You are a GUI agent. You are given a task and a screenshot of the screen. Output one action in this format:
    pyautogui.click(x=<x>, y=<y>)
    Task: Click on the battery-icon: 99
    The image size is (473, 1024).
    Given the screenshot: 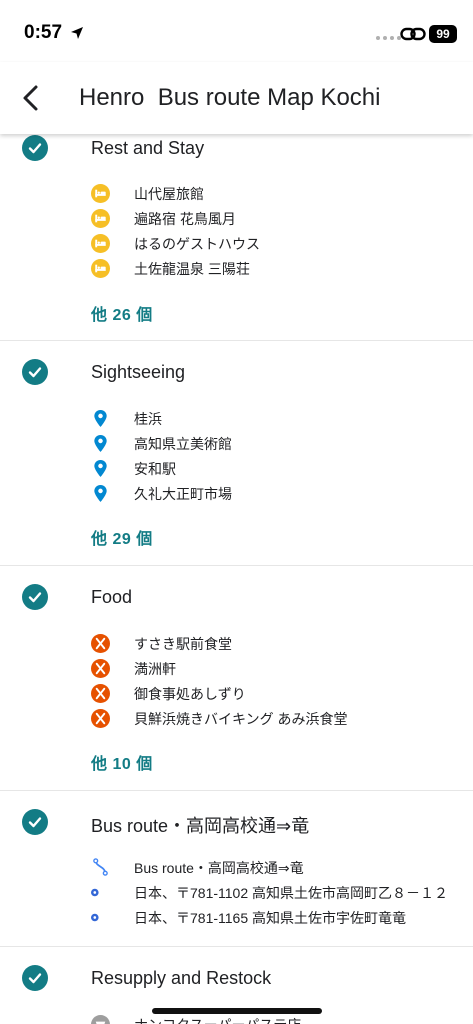 What is the action you would take?
    pyautogui.click(x=443, y=34)
    